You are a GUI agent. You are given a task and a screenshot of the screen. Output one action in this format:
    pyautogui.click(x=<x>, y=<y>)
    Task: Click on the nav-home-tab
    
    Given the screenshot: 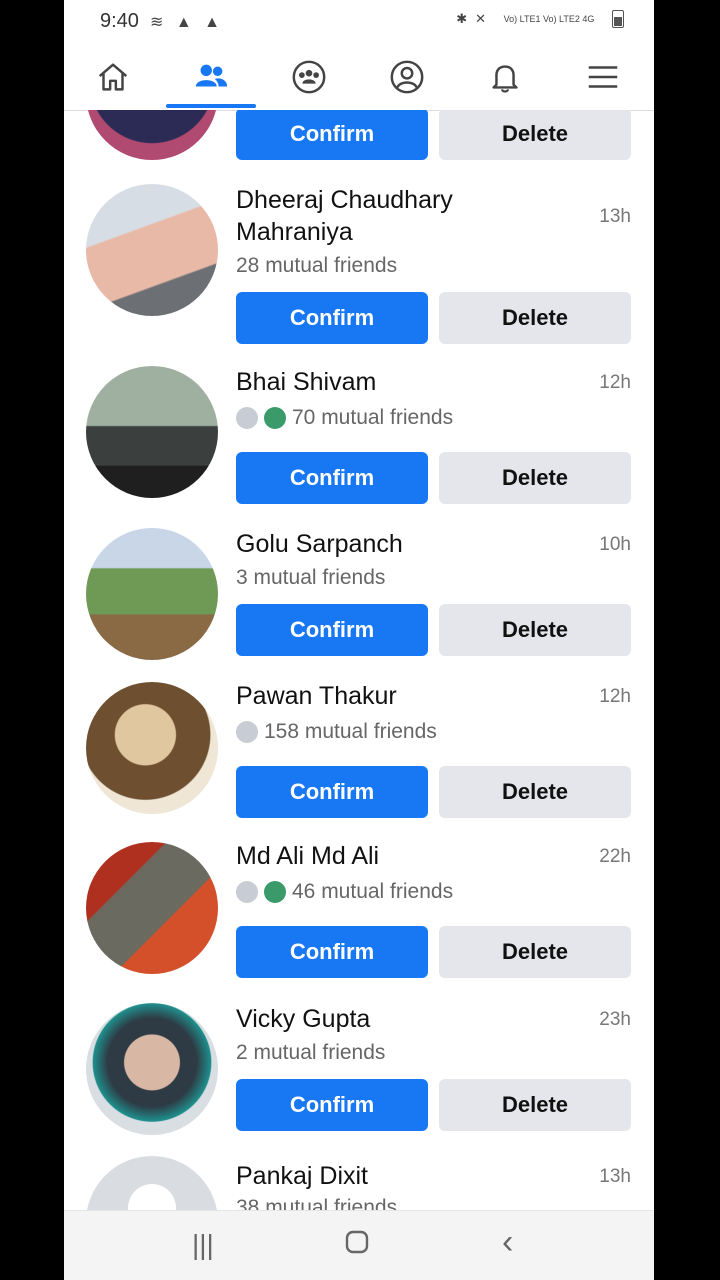 What is the action you would take?
    pyautogui.click(x=113, y=77)
    